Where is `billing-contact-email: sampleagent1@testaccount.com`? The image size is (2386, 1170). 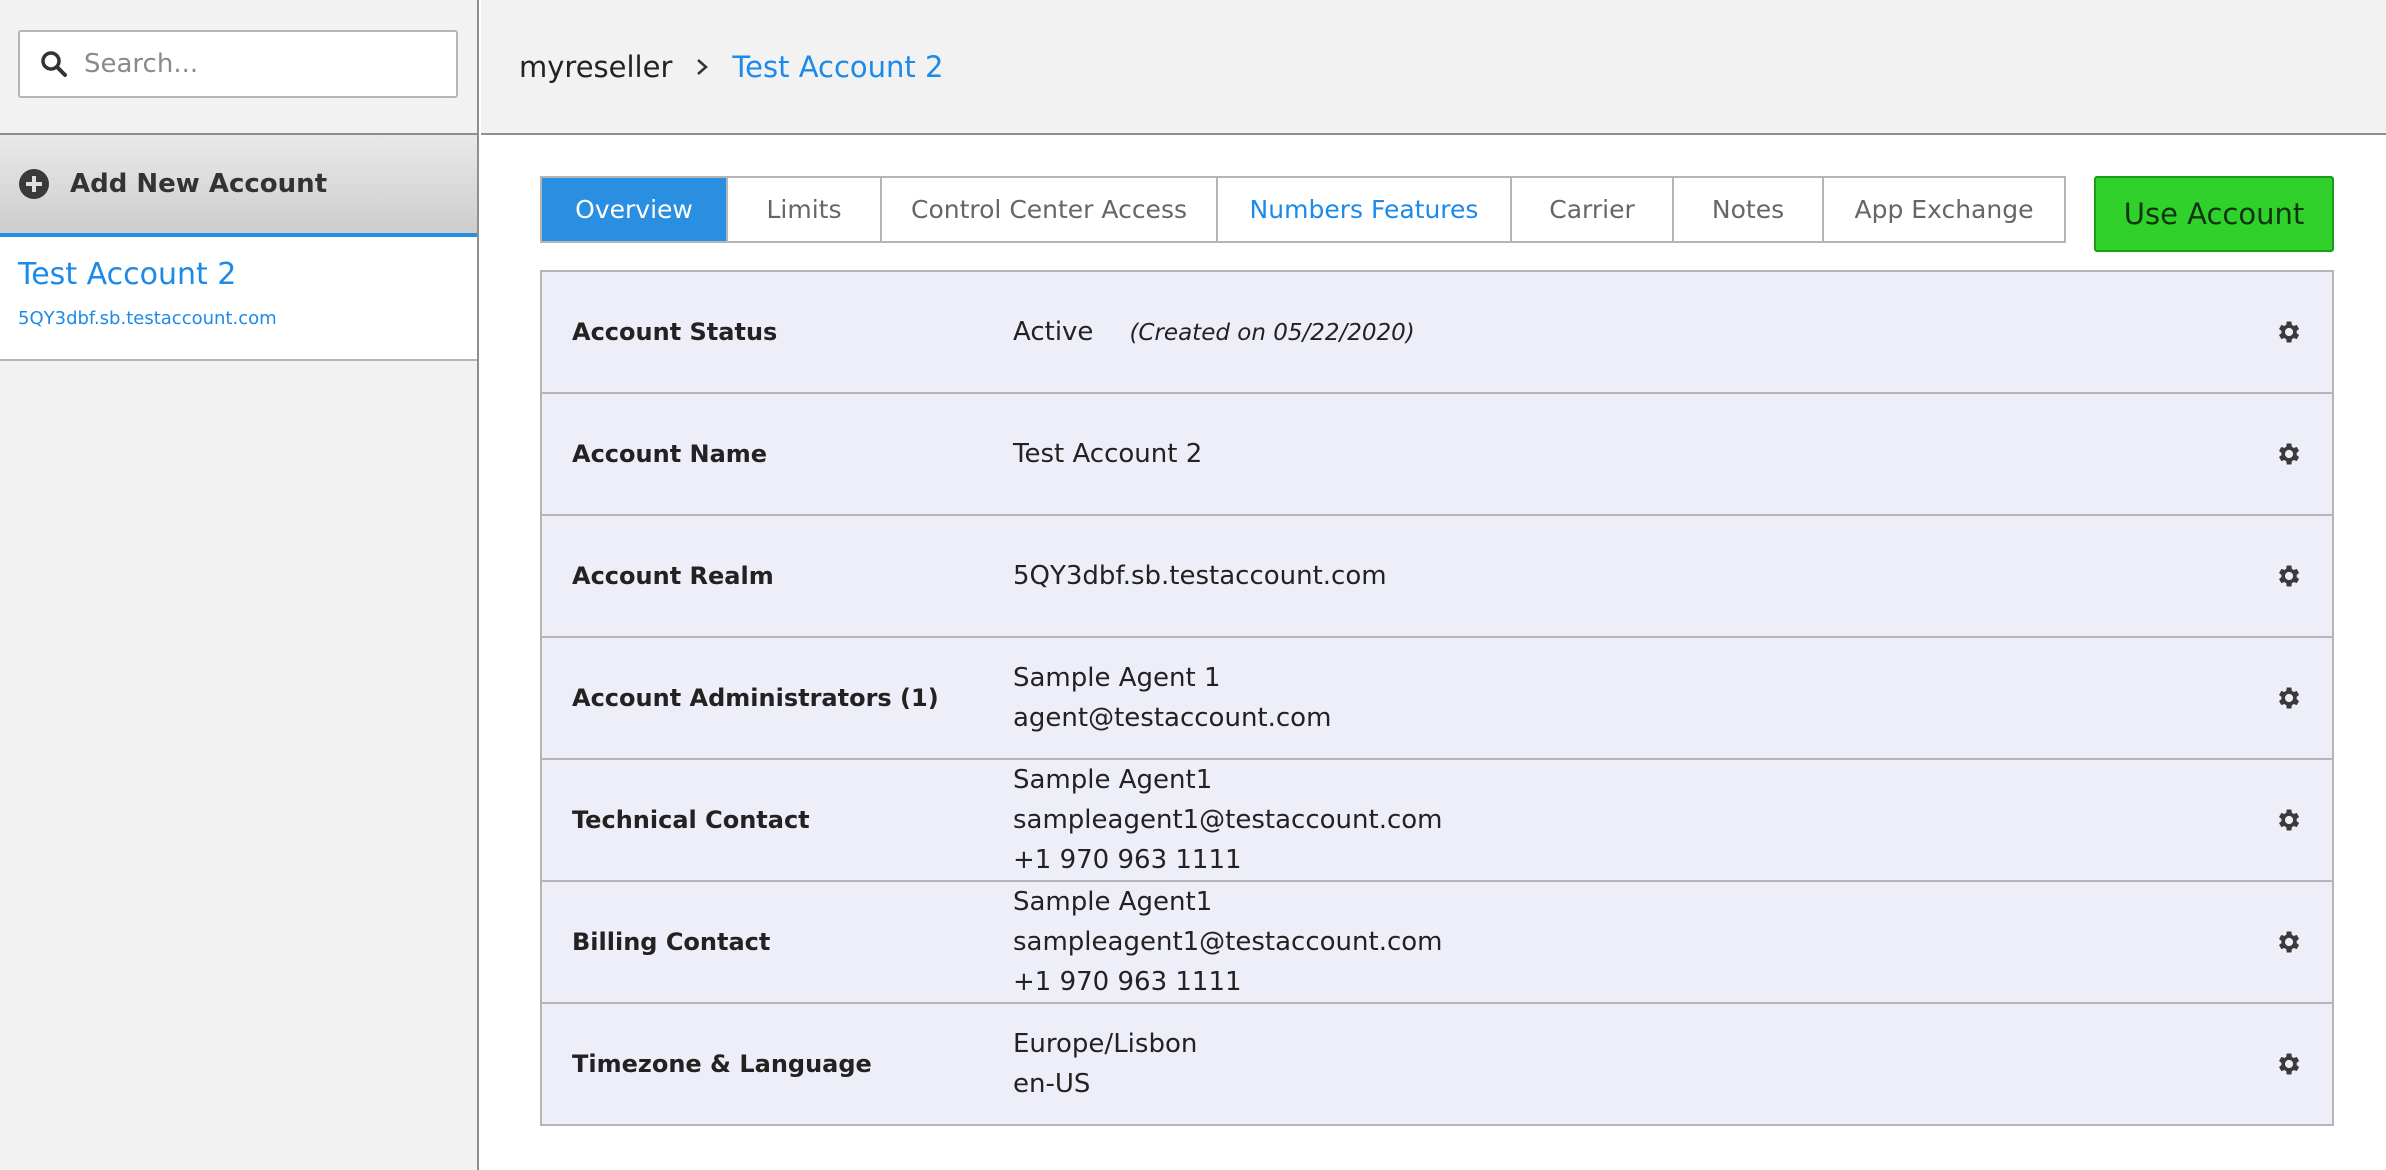
billing-contact-email: sampleagent1@testaccount.com is located at coordinates (1228, 942).